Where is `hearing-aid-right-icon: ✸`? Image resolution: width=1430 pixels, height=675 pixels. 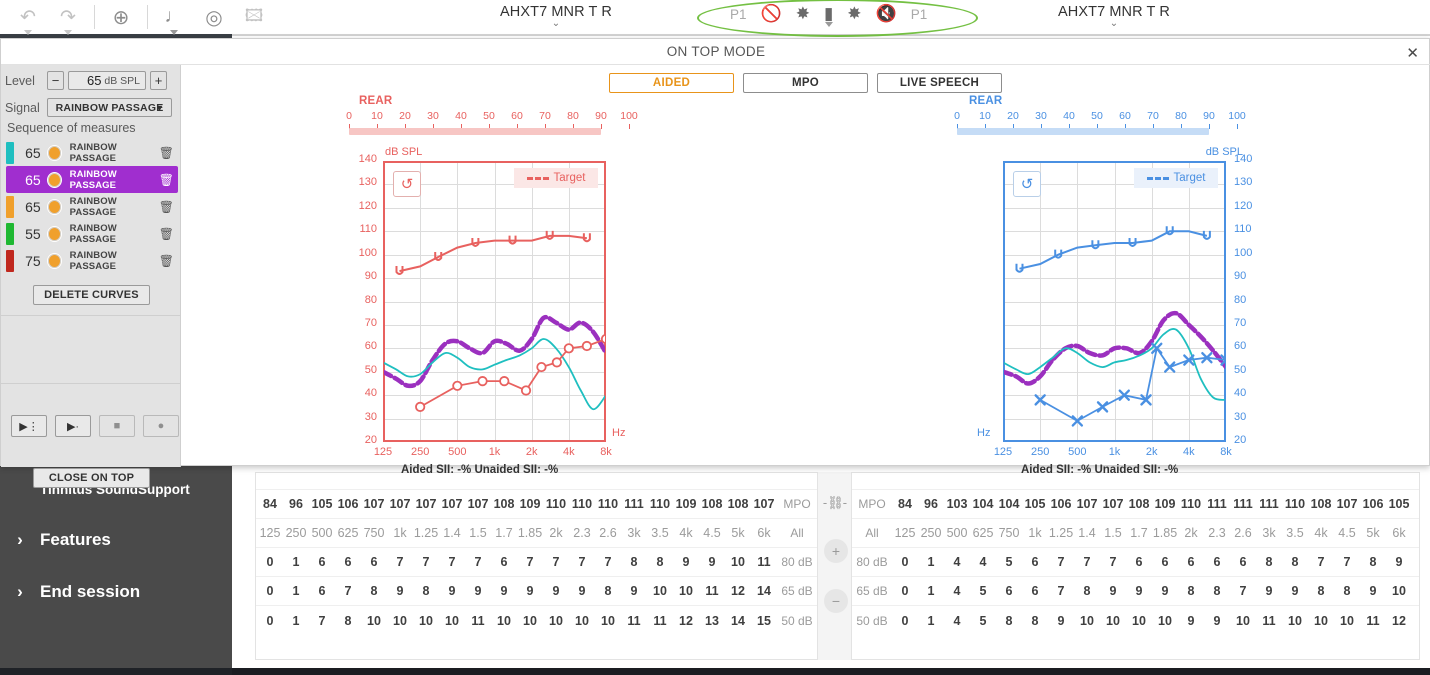 hearing-aid-right-icon: ✸ is located at coordinates (854, 14).